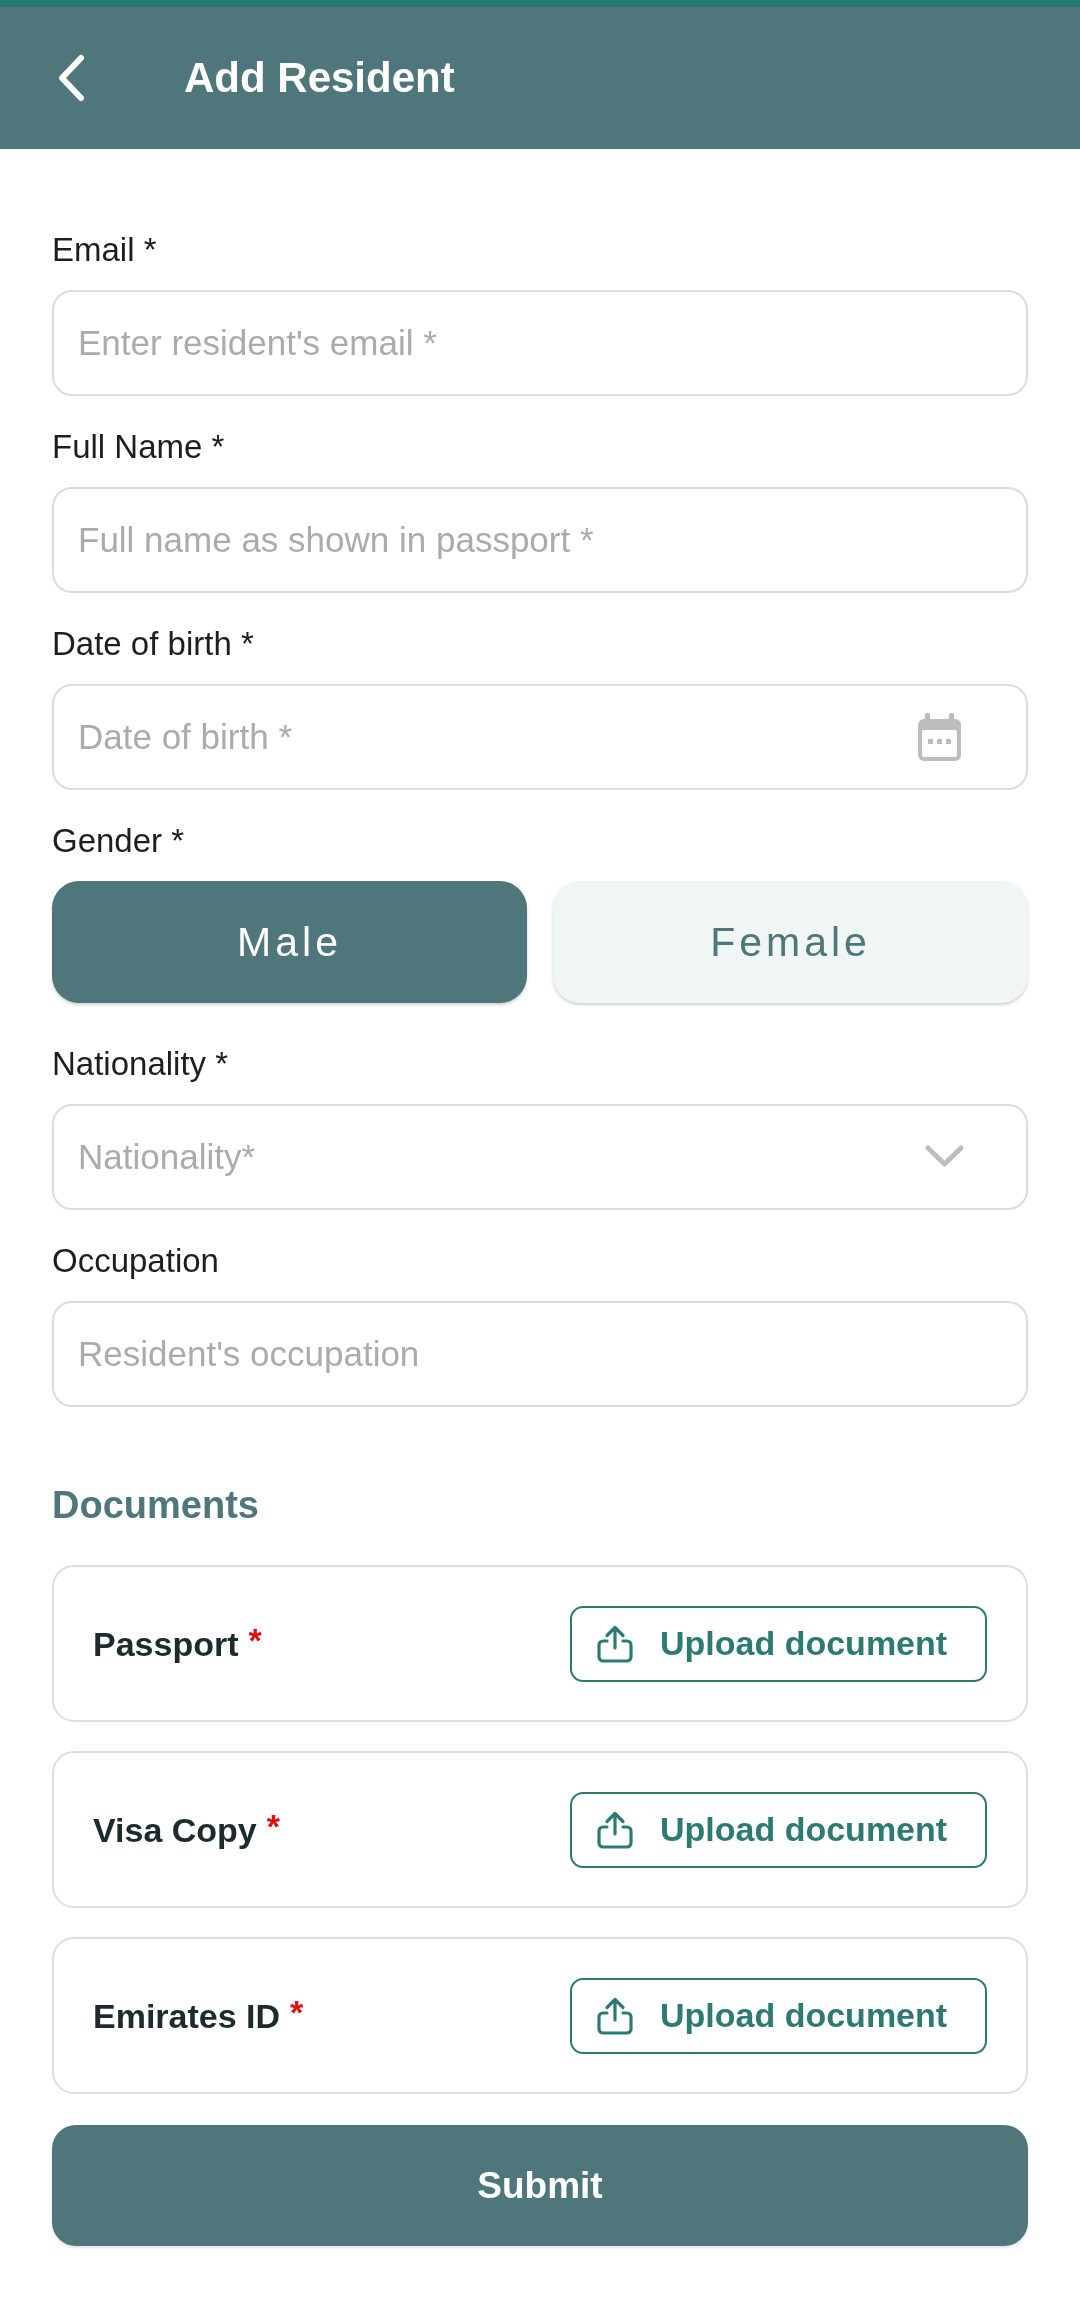 The height and width of the screenshot is (2298, 1080). What do you see at coordinates (153, 644) in the screenshot?
I see `field-label: Date of birth *` at bounding box center [153, 644].